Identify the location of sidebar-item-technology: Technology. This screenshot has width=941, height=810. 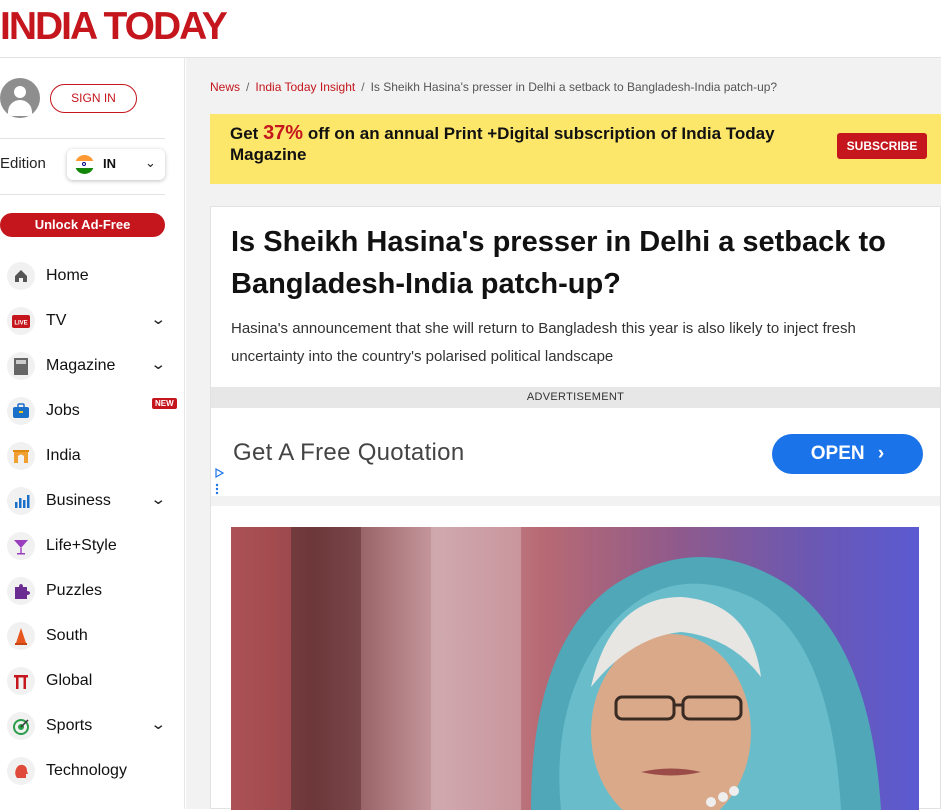
(94, 771).